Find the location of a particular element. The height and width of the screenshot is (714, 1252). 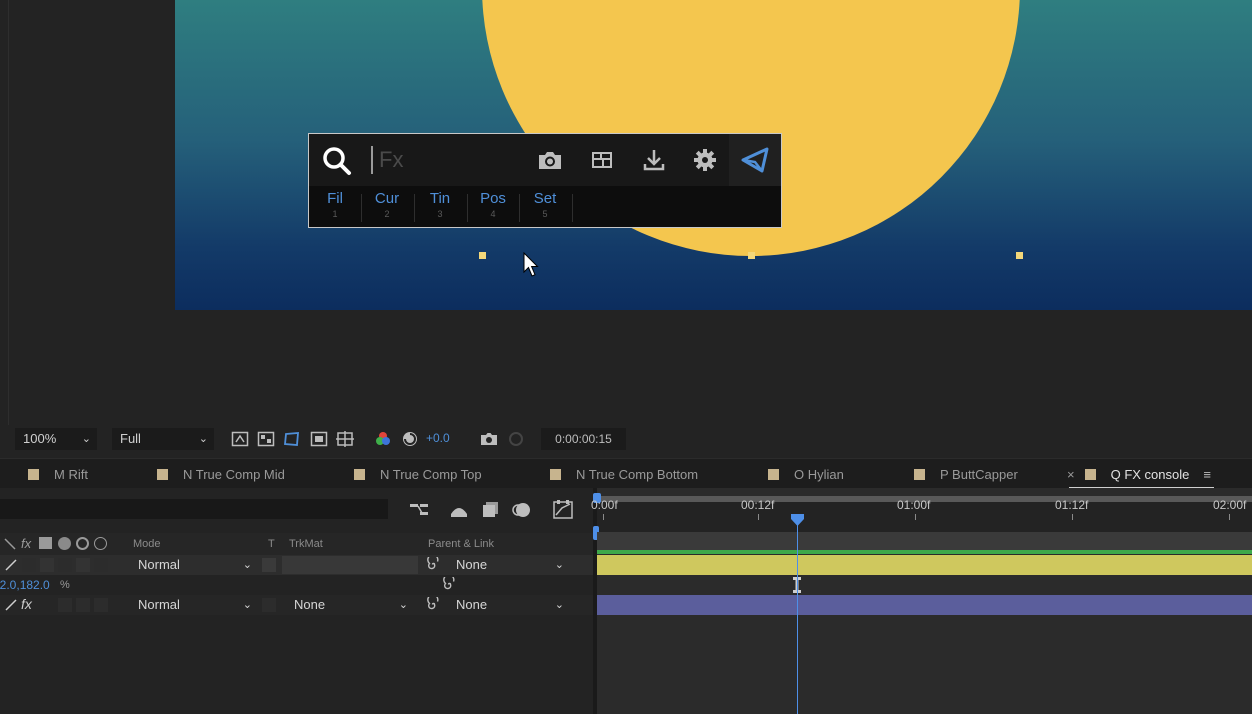

graph-editor-icon is located at coordinates (563, 510).